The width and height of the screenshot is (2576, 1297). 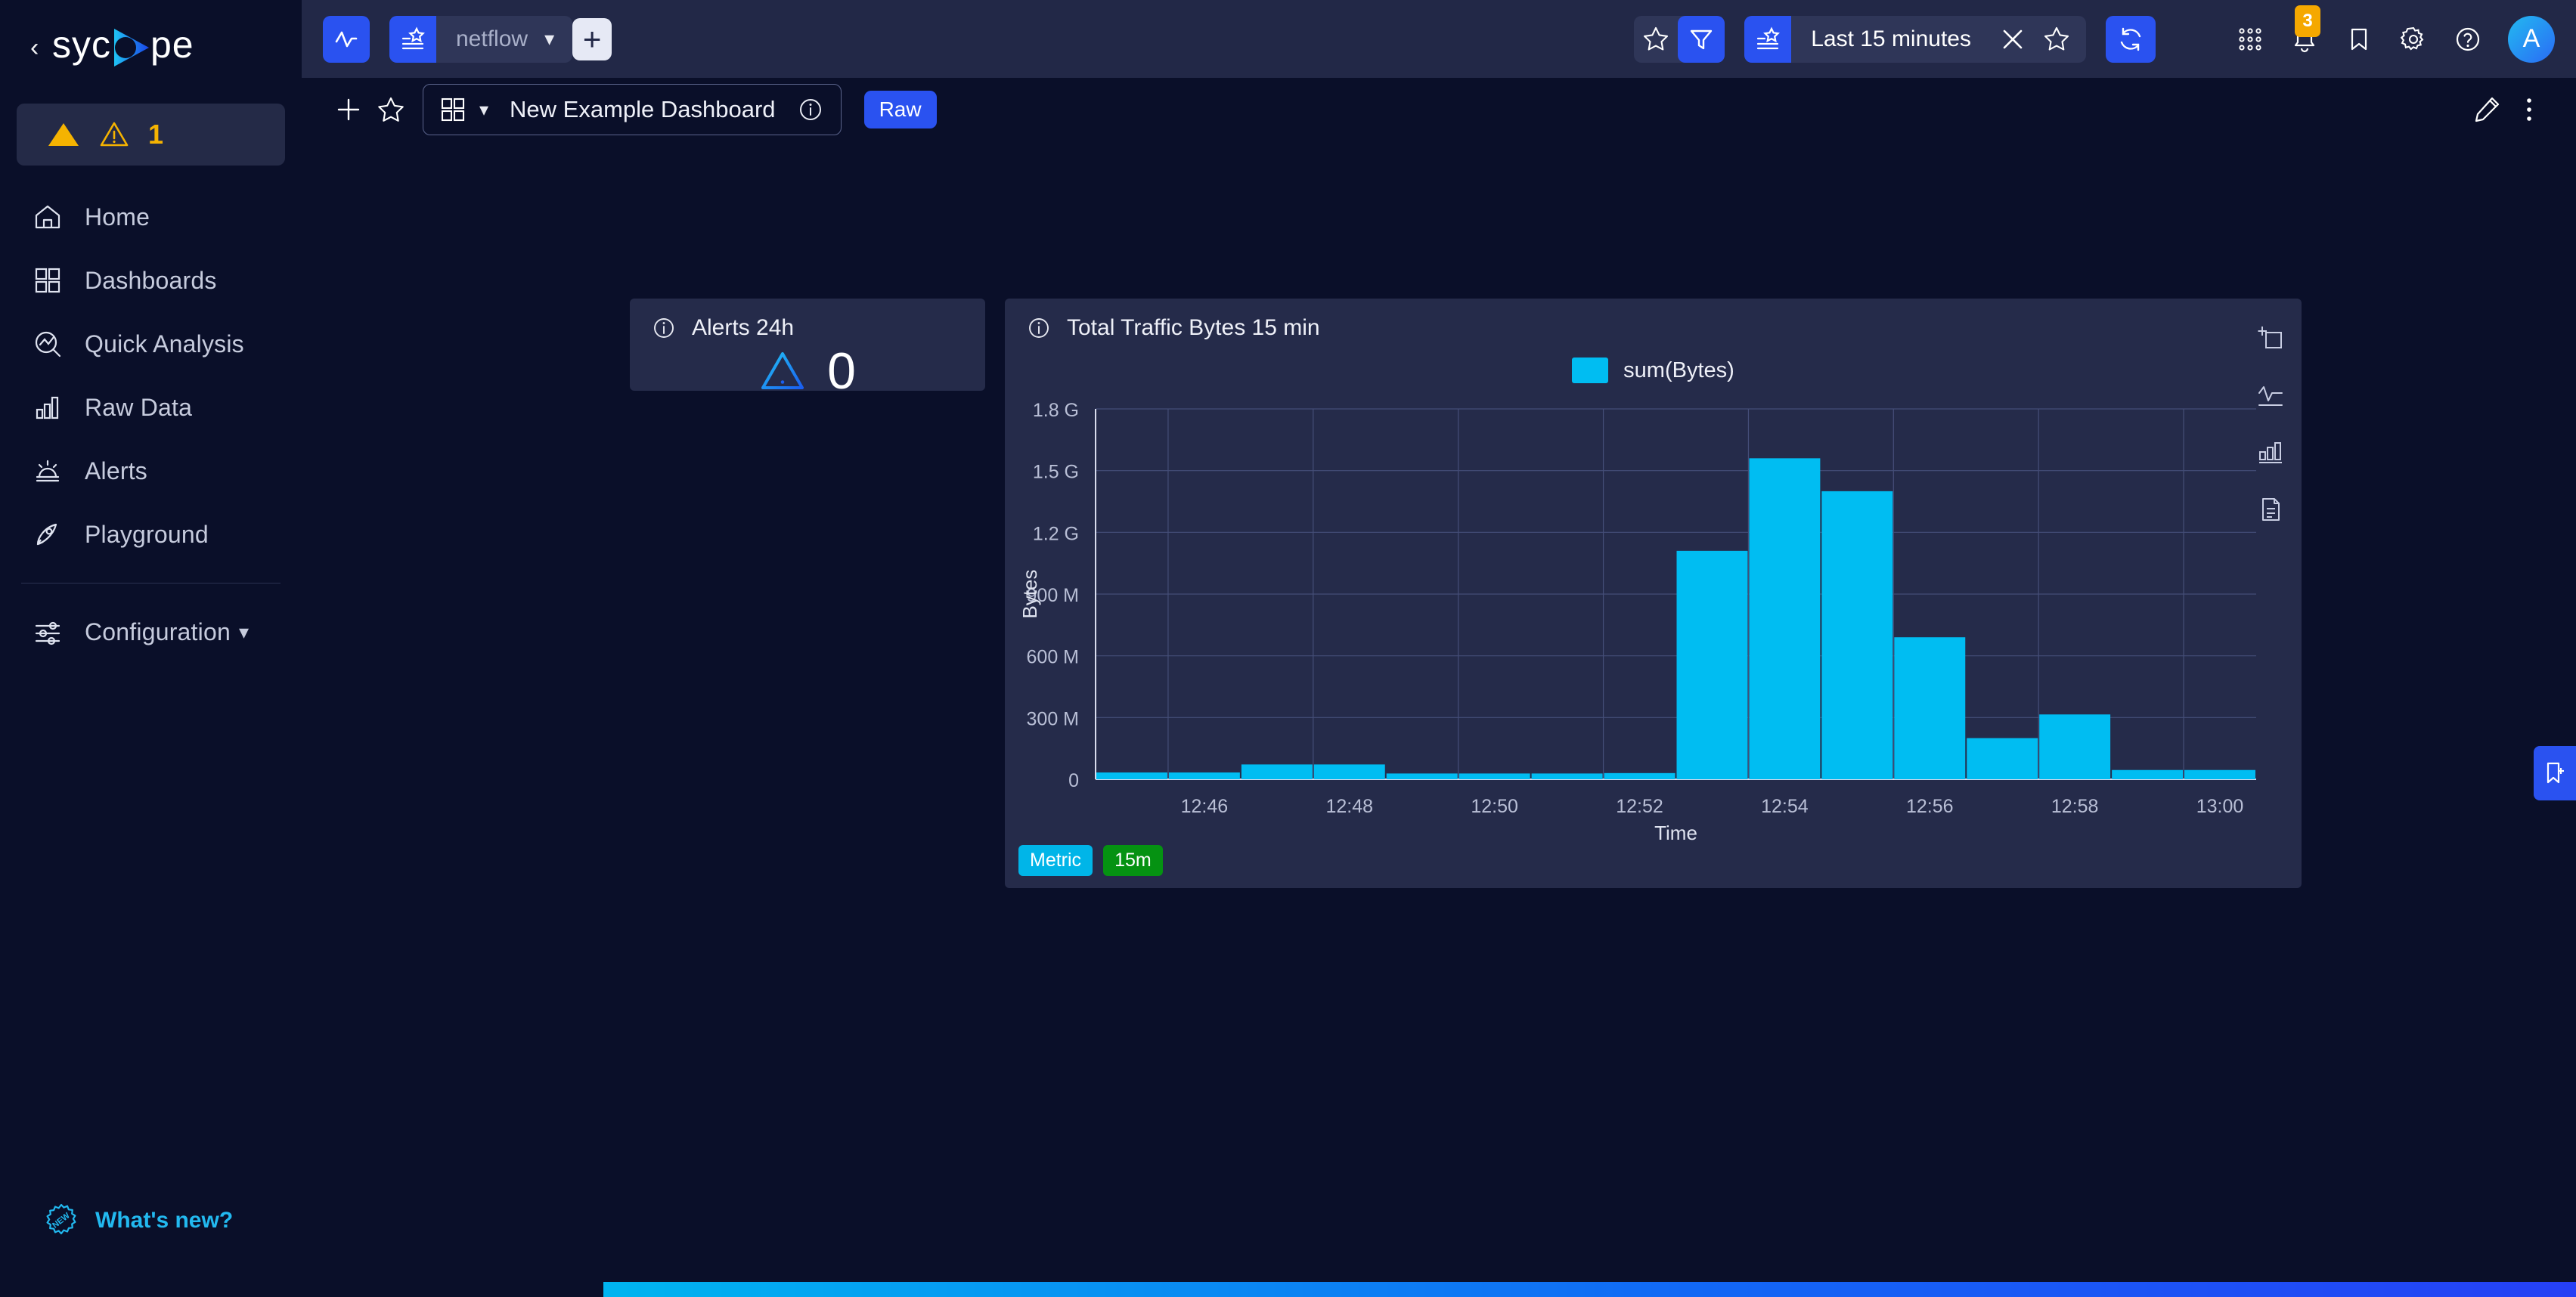 I want to click on rocket-icon, so click(x=47, y=534).